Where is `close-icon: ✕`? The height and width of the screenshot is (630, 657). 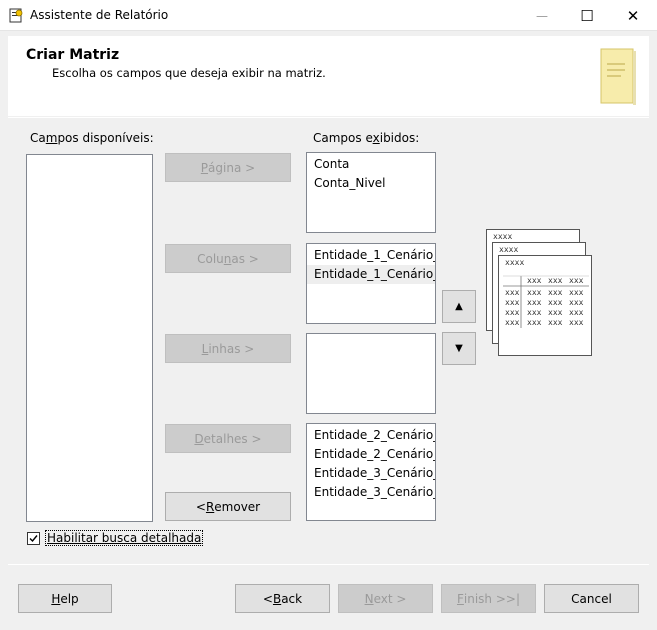 close-icon: ✕ is located at coordinates (633, 15).